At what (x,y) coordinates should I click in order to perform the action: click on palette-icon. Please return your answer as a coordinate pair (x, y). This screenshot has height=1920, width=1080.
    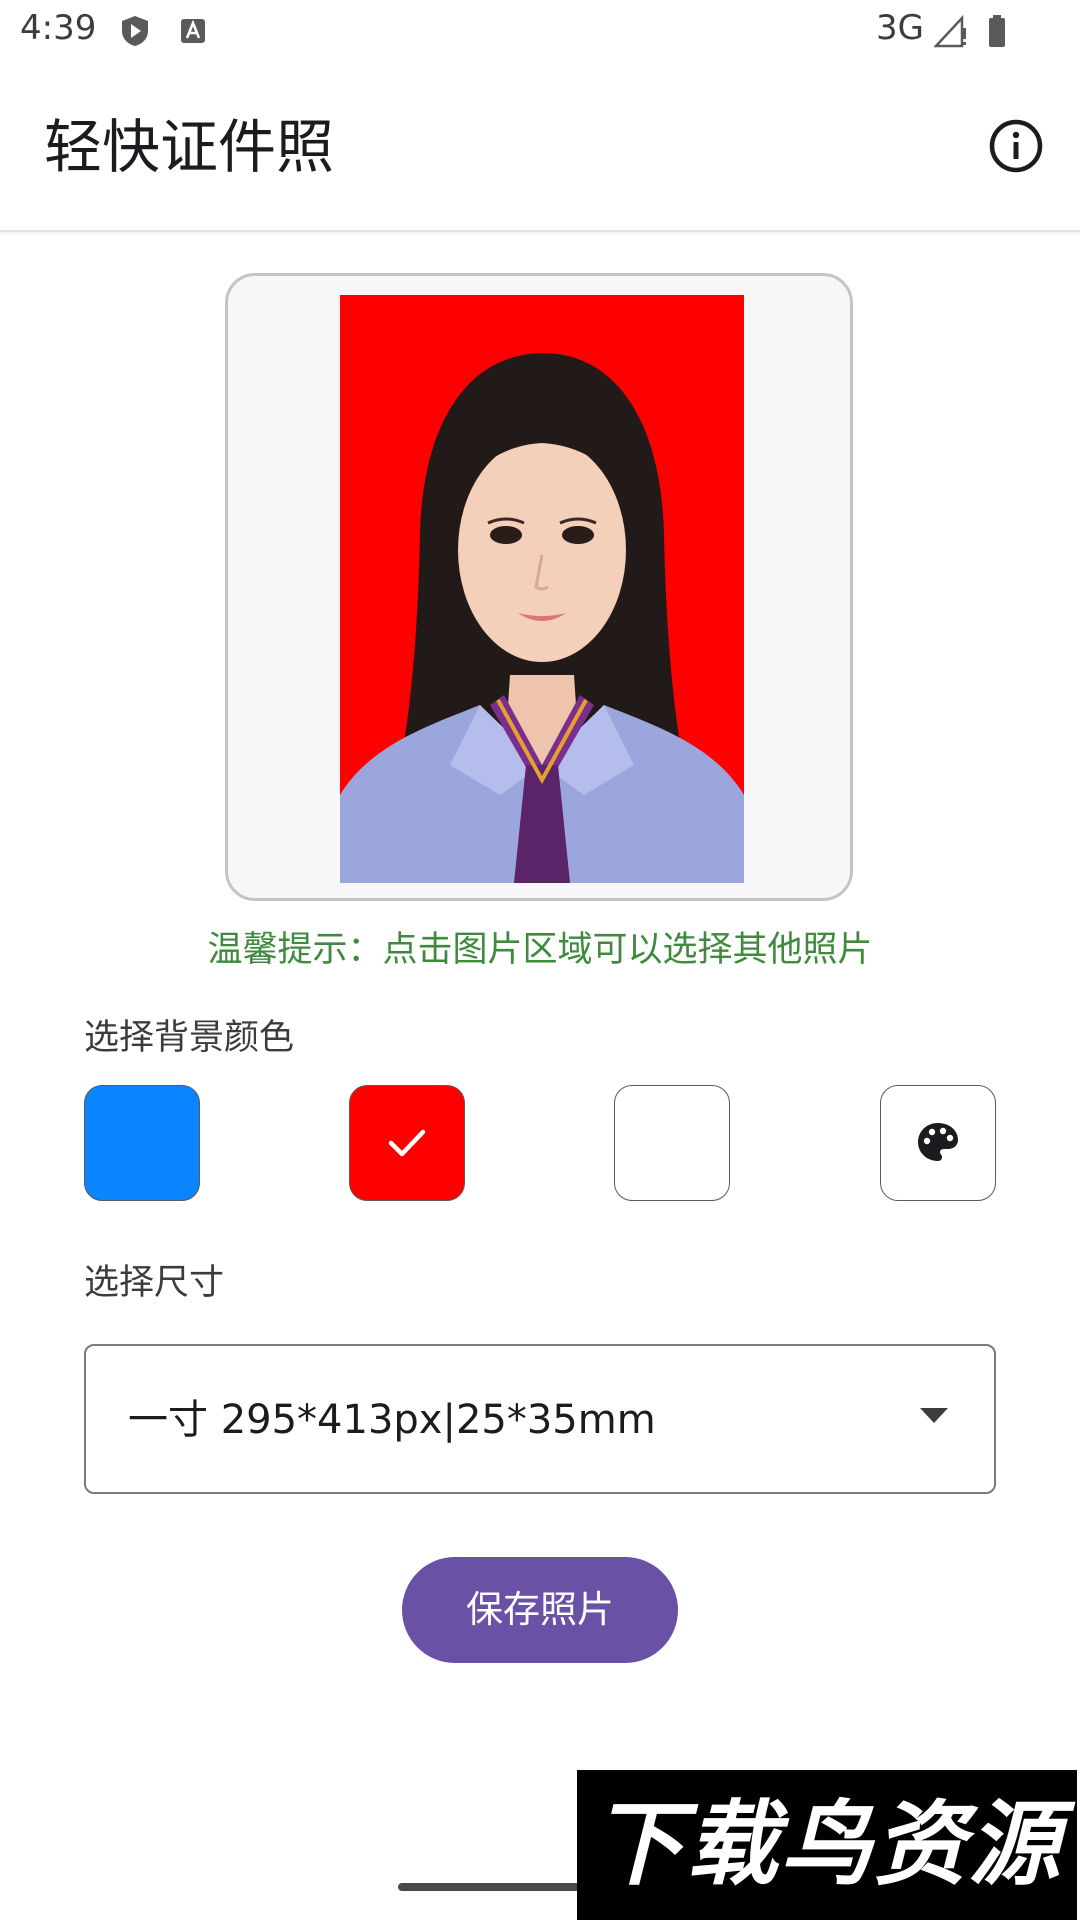
    Looking at the image, I should click on (938, 1142).